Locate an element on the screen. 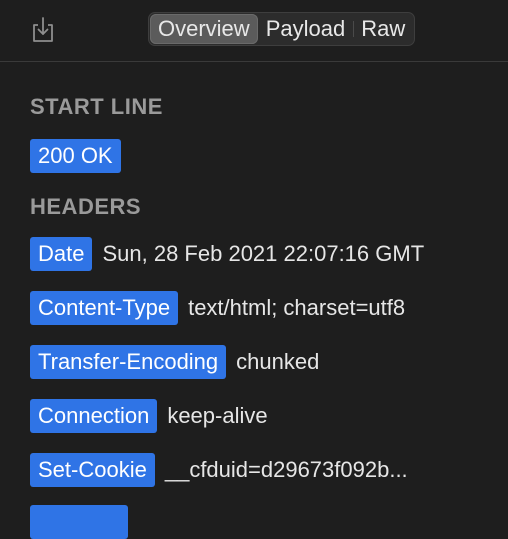 This screenshot has width=508, height=539. download-tray-icon is located at coordinates (43, 29).